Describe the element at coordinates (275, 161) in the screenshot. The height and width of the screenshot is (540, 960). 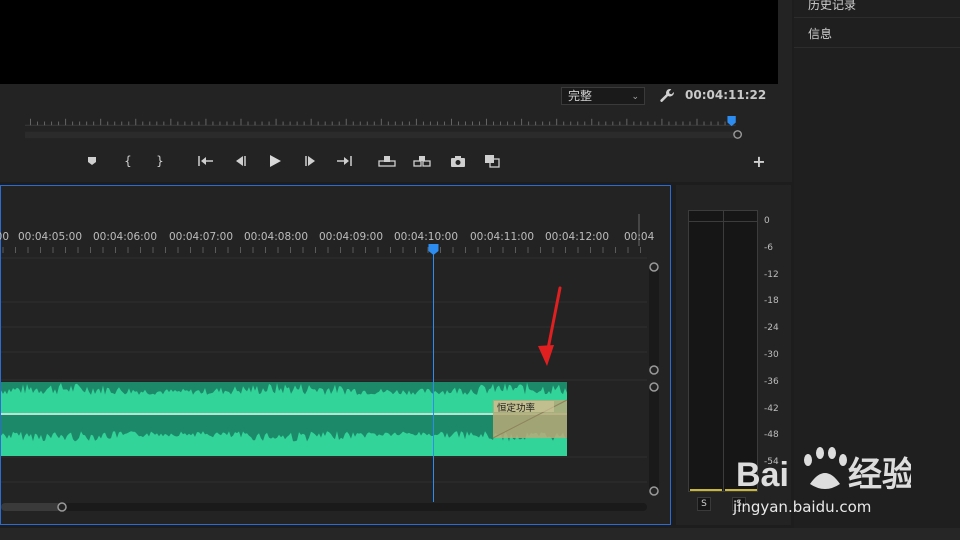
I see `play-button` at that location.